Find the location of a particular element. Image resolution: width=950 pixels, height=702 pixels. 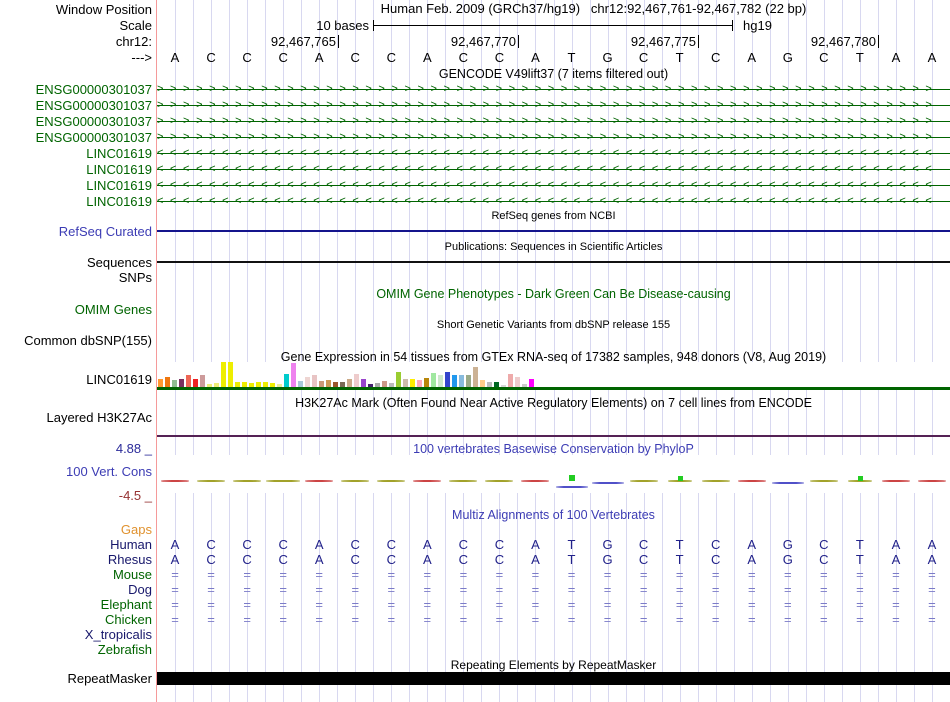

layered-h3k27ac-label: Layered H3K27Ac is located at coordinates (76, 417).